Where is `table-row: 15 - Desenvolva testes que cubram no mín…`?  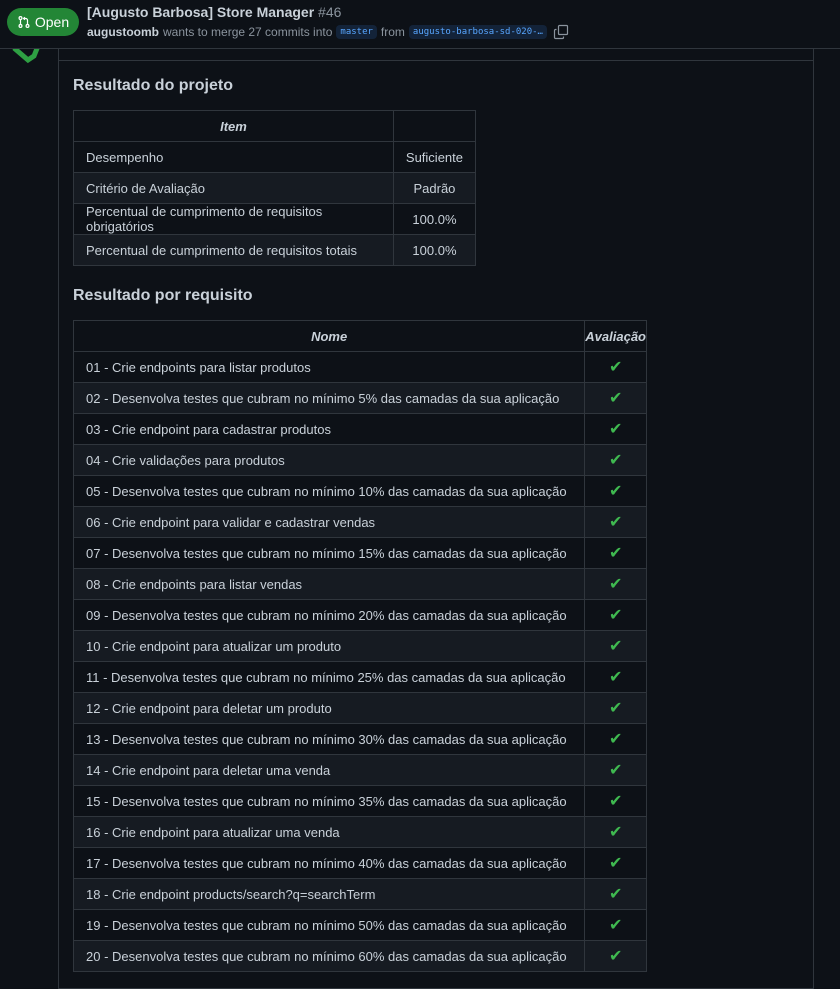 table-row: 15 - Desenvolva testes que cubram no mín… is located at coordinates (359, 801).